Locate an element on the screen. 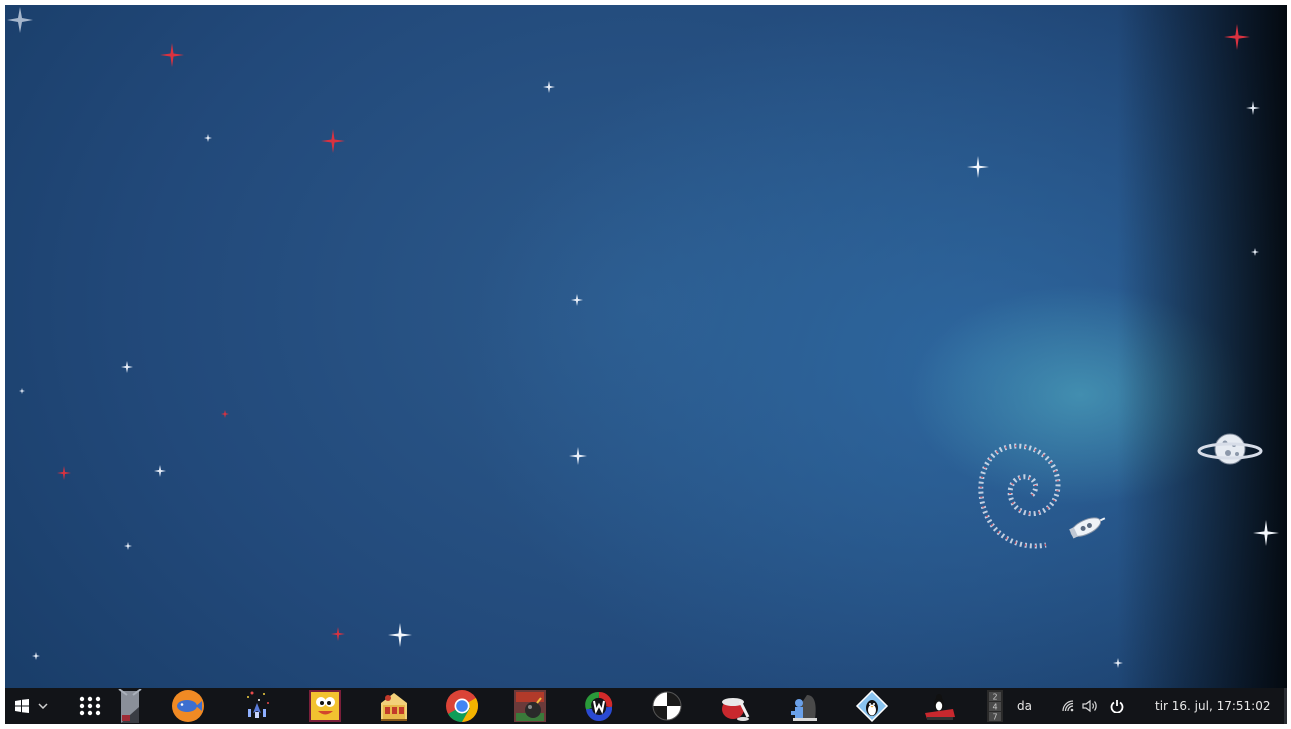 This screenshot has height=729, width=1291. power-icon is located at coordinates (1117, 706).